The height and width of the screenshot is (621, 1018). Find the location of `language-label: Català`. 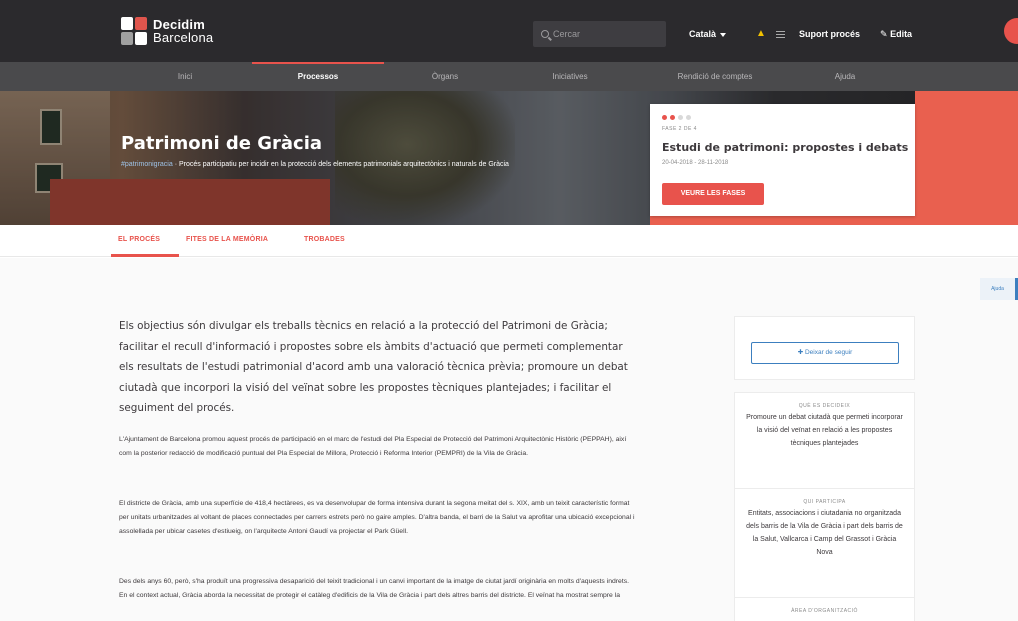

language-label: Català is located at coordinates (703, 34).